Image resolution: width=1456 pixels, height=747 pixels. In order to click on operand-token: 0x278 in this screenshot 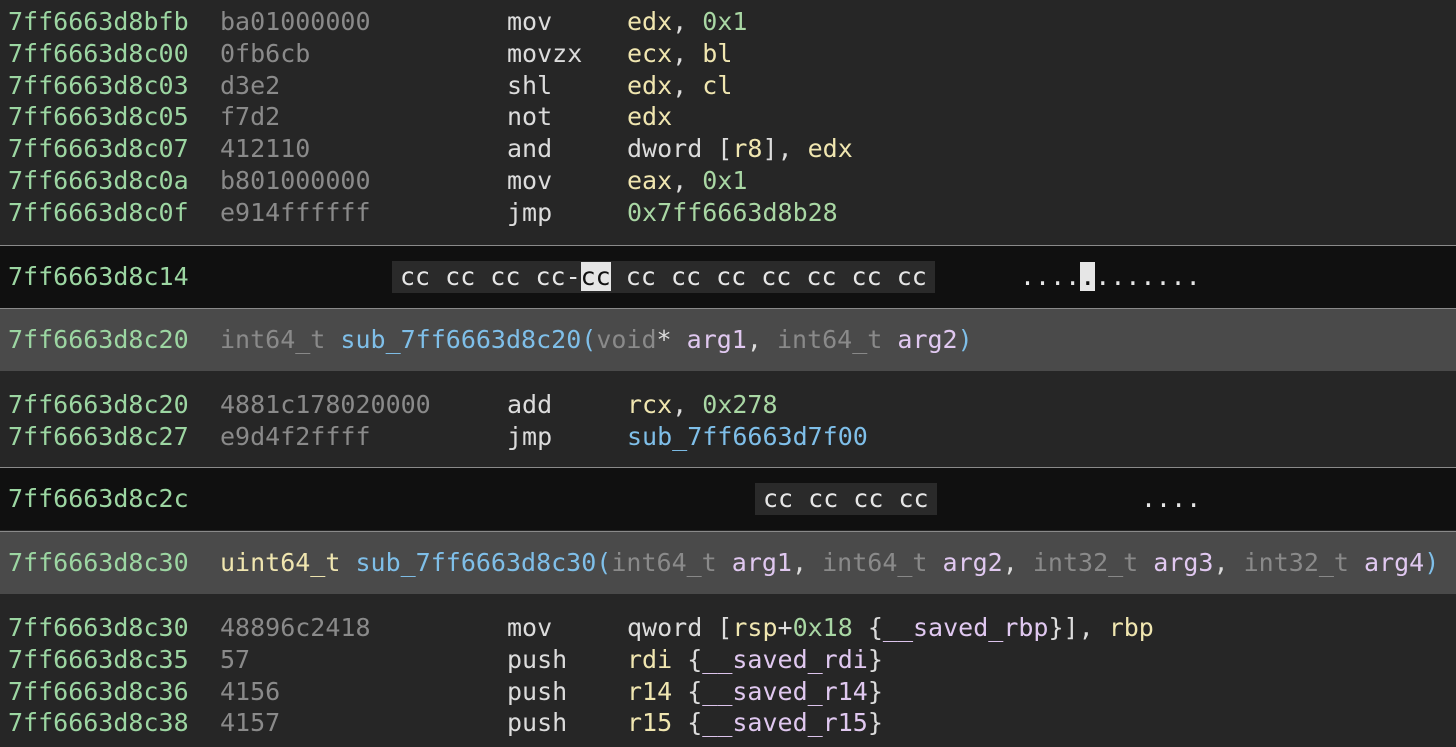, I will do `click(739, 404)`.